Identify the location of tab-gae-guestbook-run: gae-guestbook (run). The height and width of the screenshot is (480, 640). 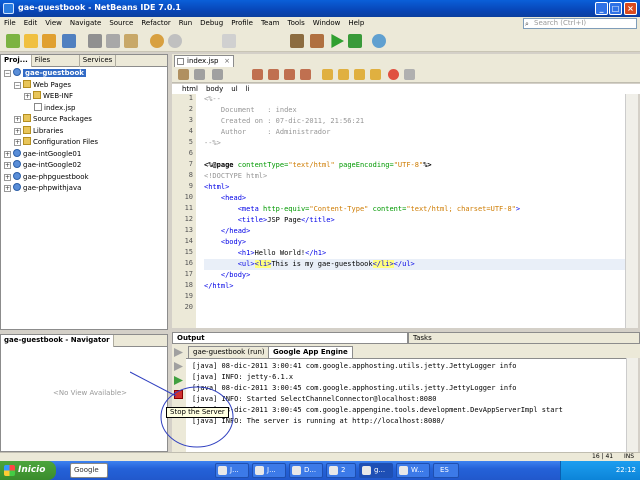
(229, 352).